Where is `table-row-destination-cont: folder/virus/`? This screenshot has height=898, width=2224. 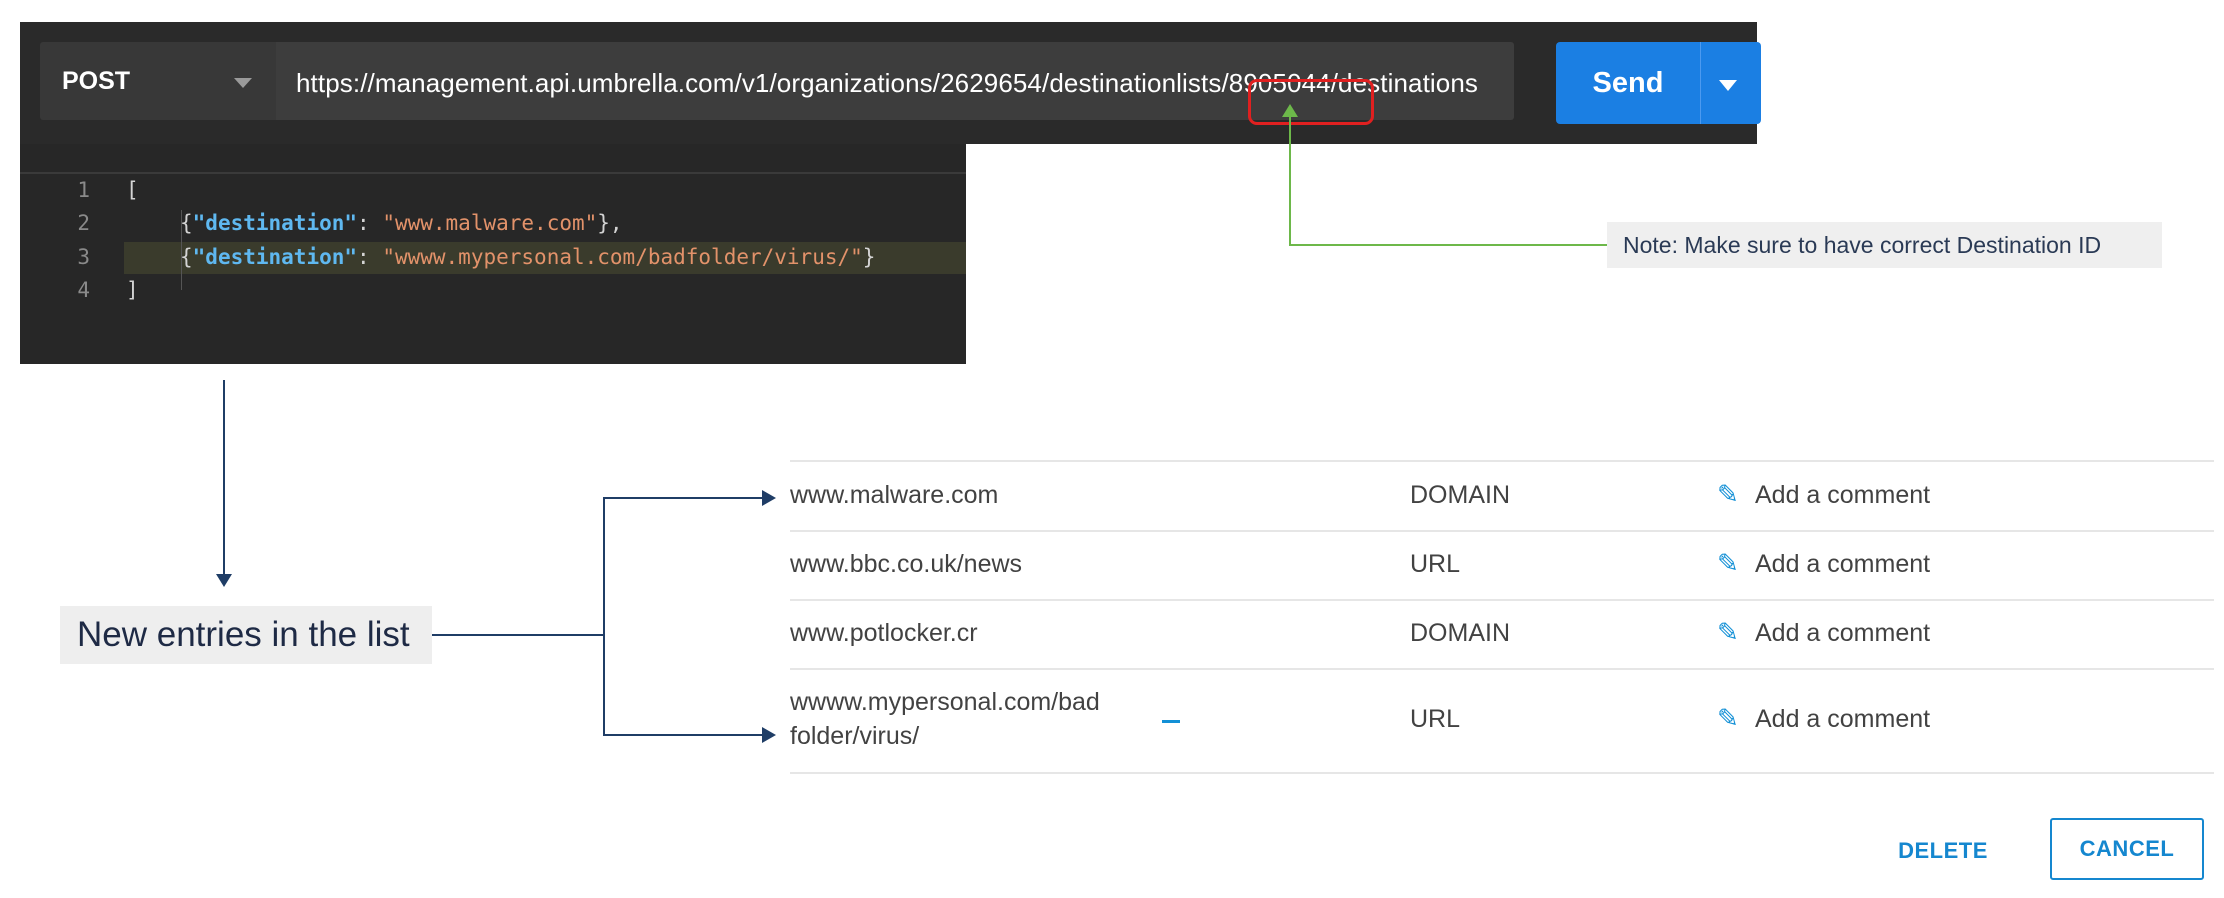 table-row-destination-cont: folder/virus/ is located at coordinates (855, 736).